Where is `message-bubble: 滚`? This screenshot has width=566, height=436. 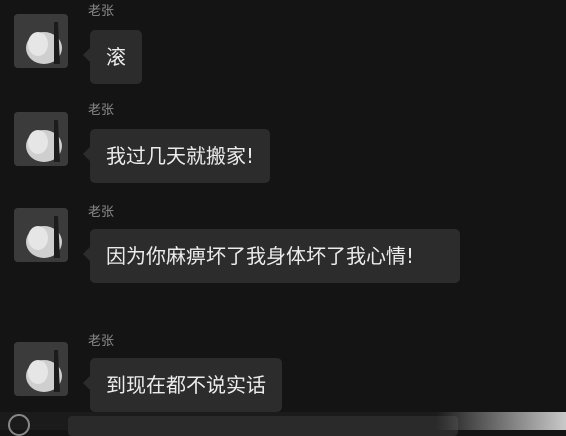 message-bubble: 滚 is located at coordinates (112, 57).